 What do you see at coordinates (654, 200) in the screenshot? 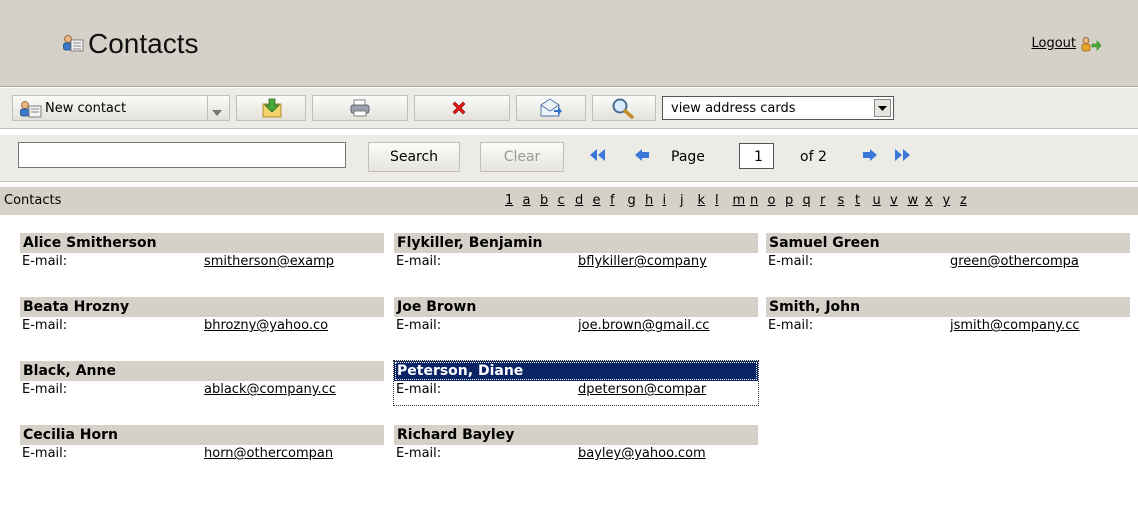
I see `alphabet-letter-h: h` at bounding box center [654, 200].